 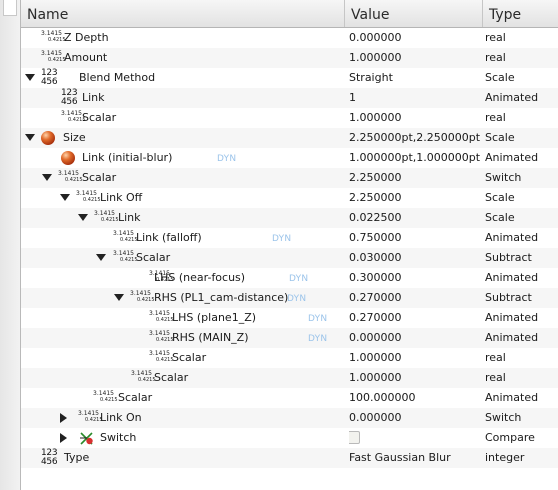 What do you see at coordinates (289, 78) in the screenshot?
I see `param-row: 123 456 Blend Method Straight Scale` at bounding box center [289, 78].